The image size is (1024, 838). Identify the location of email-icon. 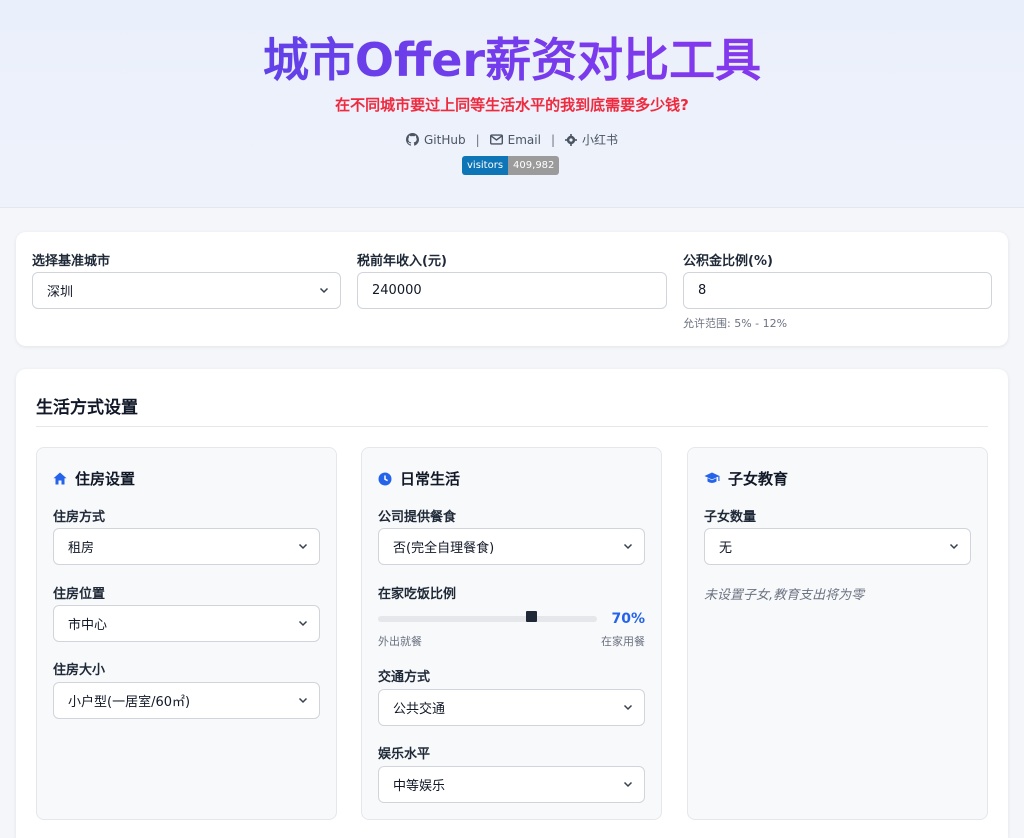
(496, 139).